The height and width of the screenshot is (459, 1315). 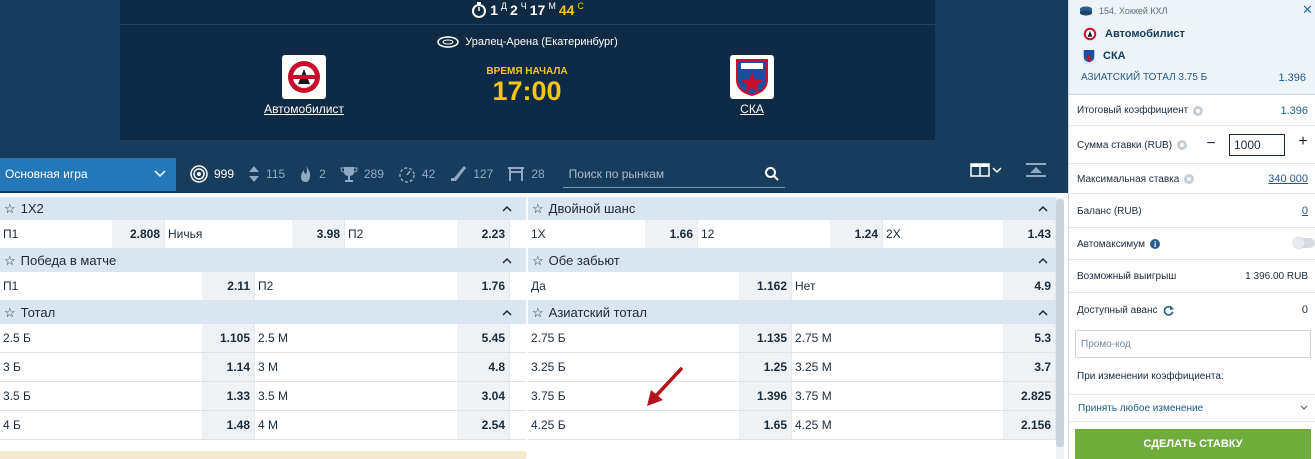 What do you see at coordinates (138, 234) in the screenshot?
I see `outcome-odd: 2.808` at bounding box center [138, 234].